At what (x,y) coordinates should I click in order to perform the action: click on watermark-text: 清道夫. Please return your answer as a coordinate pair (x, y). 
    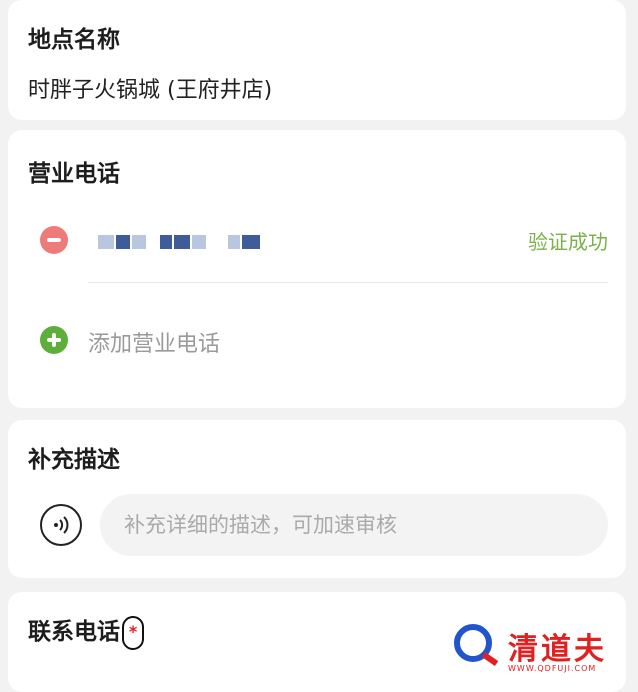
    Looking at the image, I should click on (557, 649).